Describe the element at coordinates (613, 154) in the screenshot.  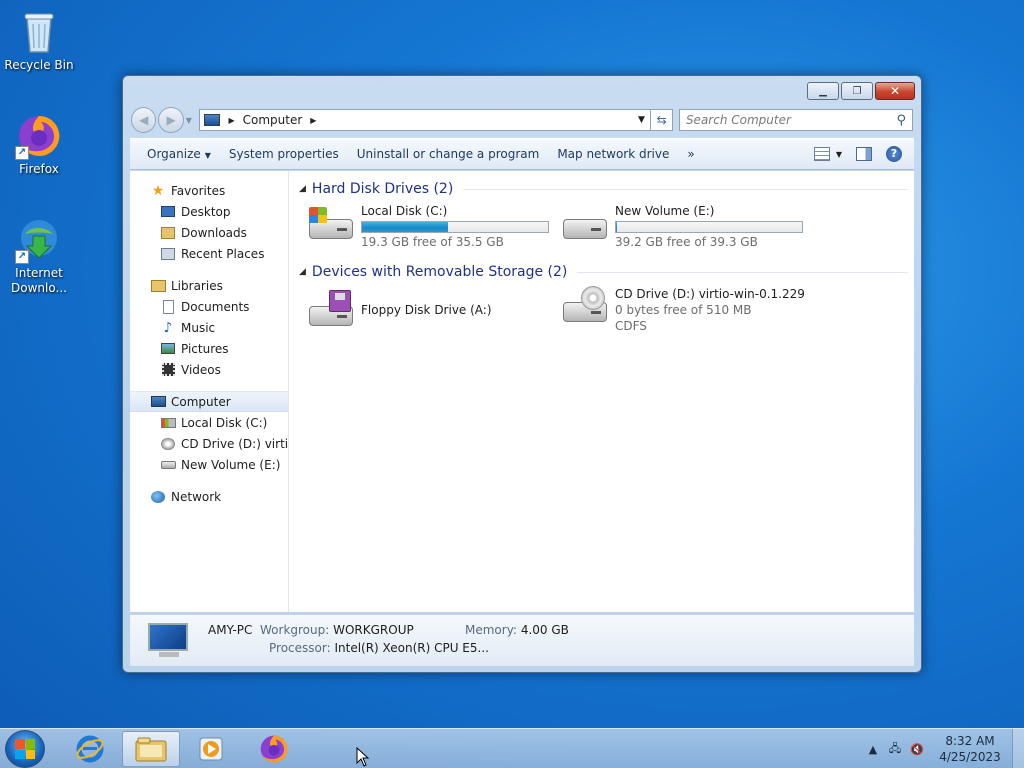
I see `map-network-drive-button: Map network drive` at that location.